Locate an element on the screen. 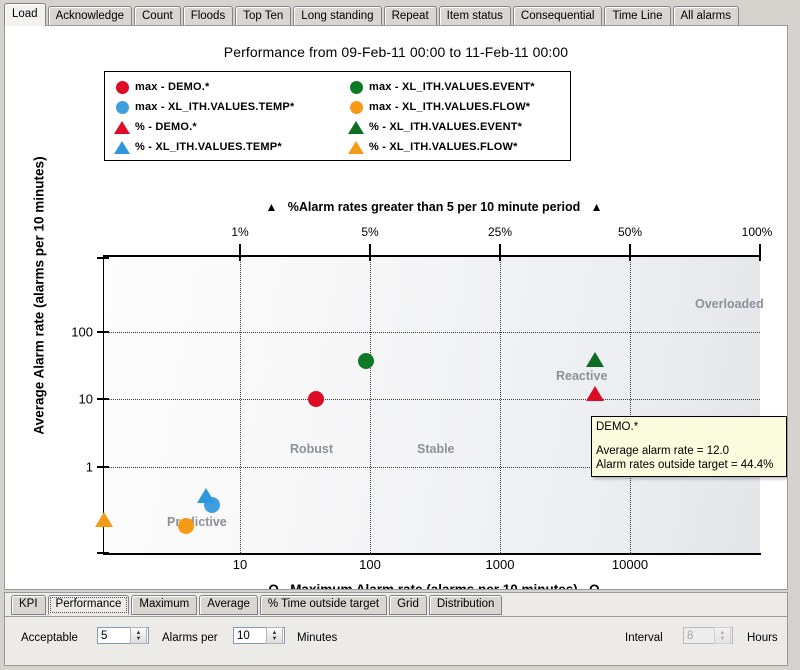  tab-separator is located at coordinates (396, 616).